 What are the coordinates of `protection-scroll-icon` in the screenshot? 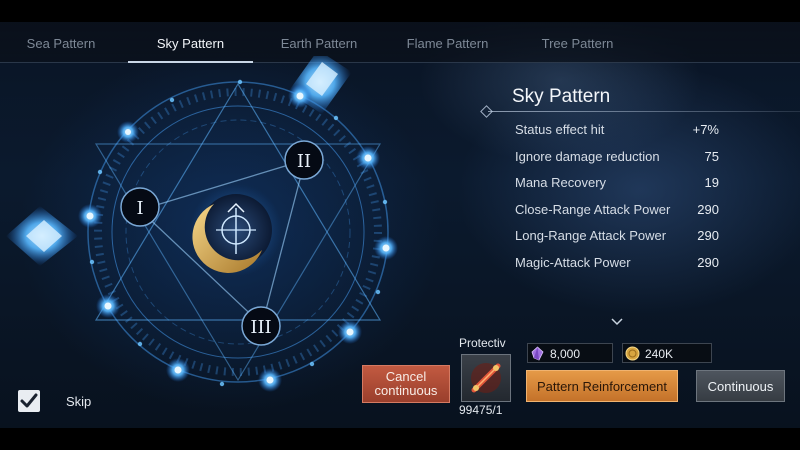 It's located at (486, 378).